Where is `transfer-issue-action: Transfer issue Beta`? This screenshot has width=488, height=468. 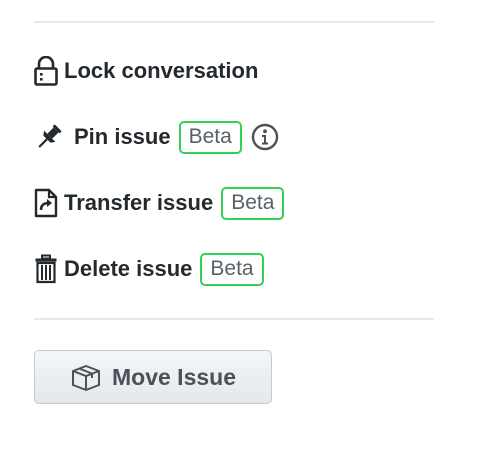
transfer-issue-action: Transfer issue Beta is located at coordinates (159, 203).